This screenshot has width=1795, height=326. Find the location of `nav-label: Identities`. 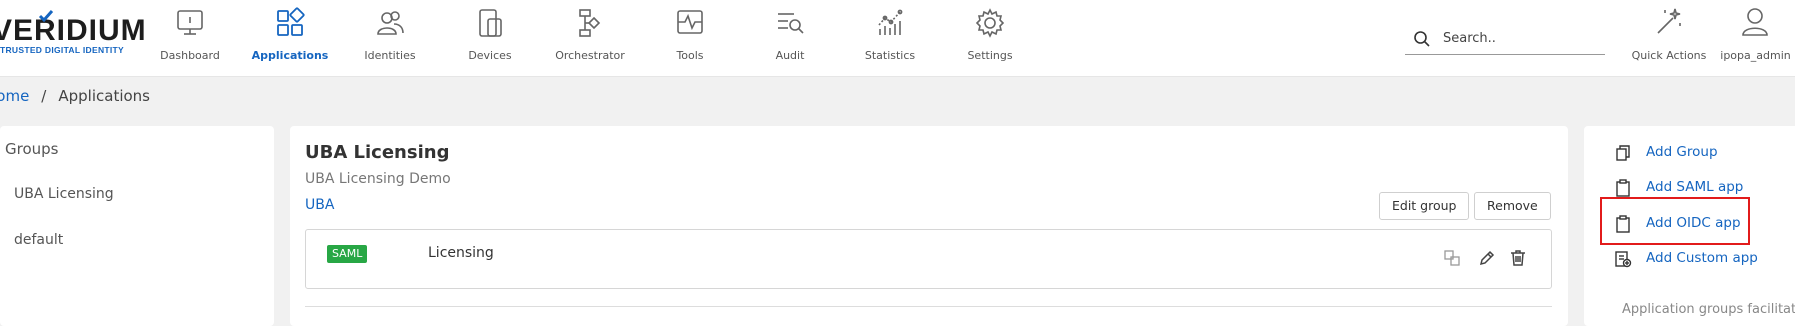

nav-label: Identities is located at coordinates (390, 55).